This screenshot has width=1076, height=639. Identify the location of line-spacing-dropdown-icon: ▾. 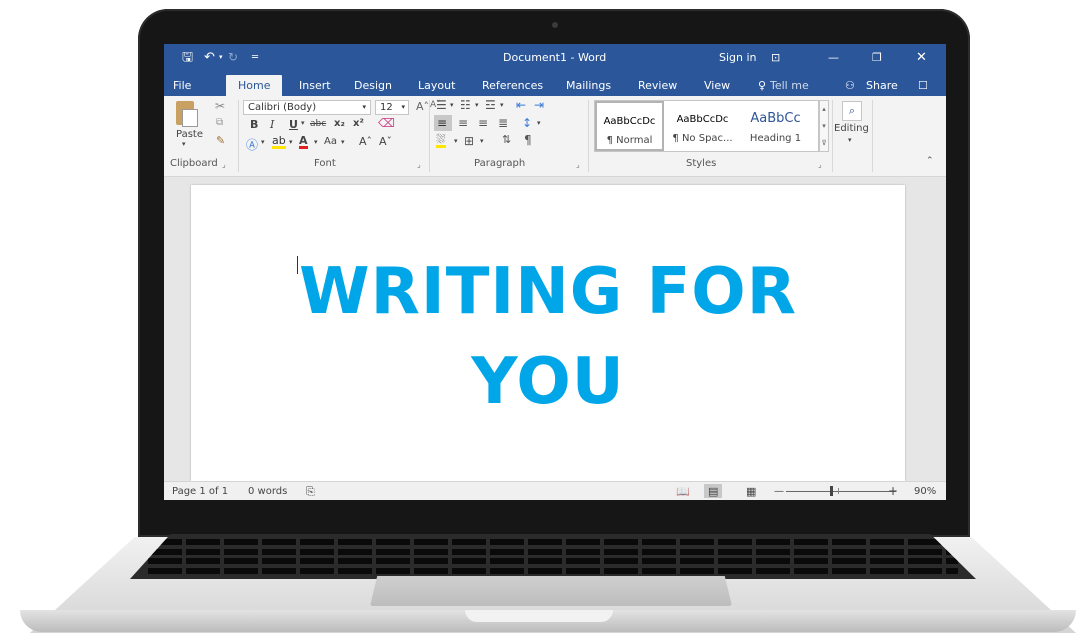
(539, 123).